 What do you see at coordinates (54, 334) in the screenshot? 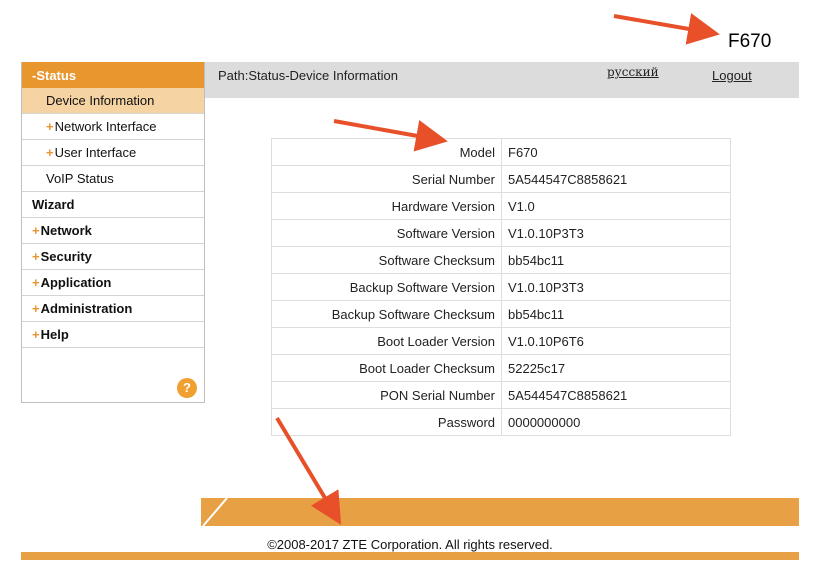
I see `sidebar-item-label: Help` at bounding box center [54, 334].